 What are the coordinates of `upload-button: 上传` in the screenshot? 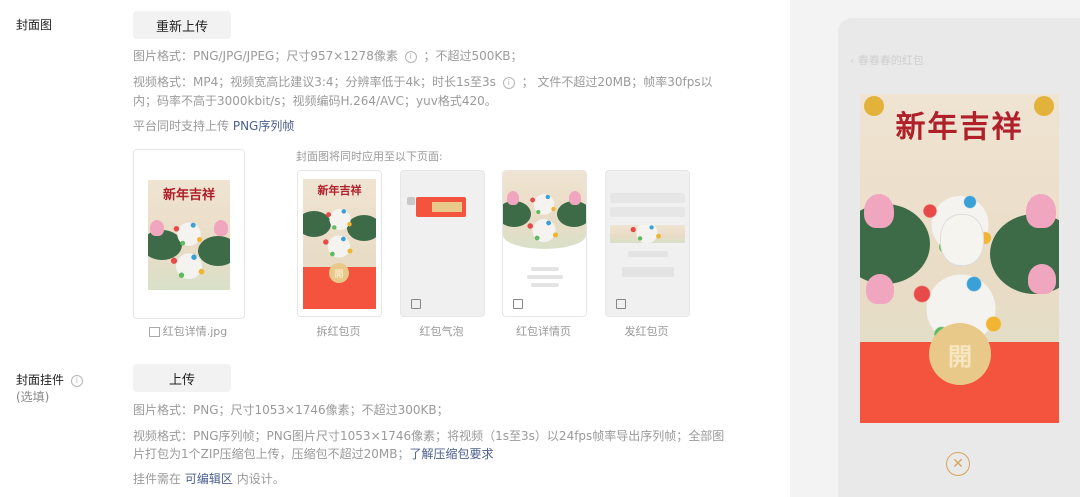 It's located at (182, 378).